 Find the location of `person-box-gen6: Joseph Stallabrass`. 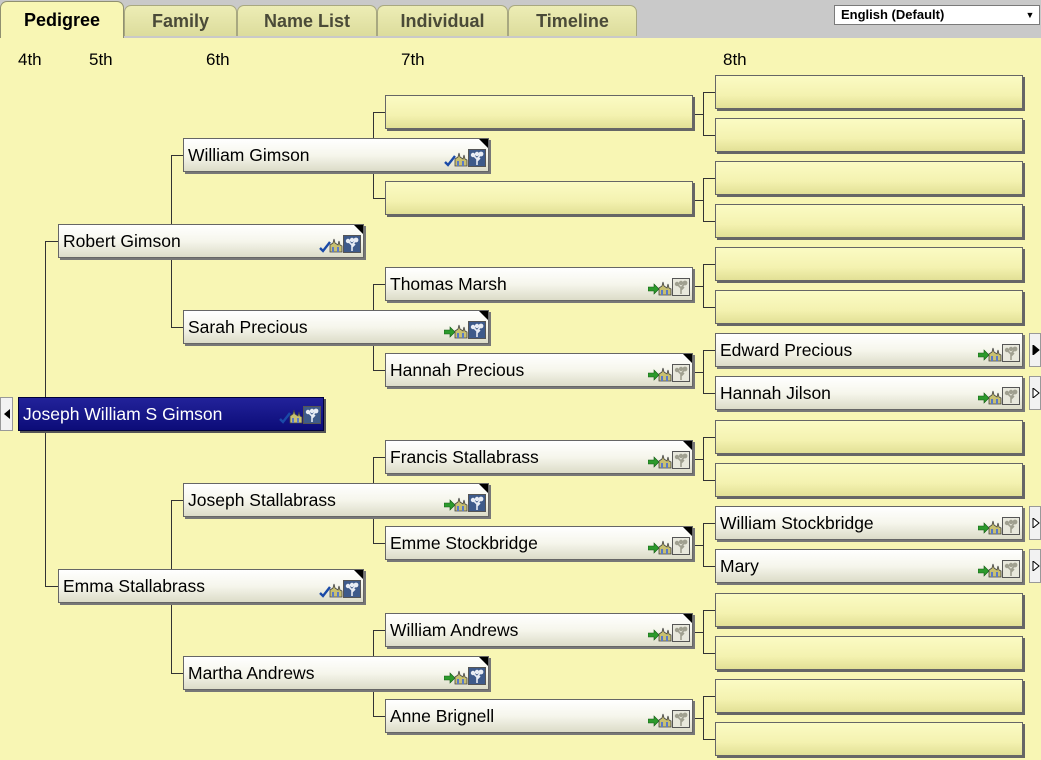

person-box-gen6: Joseph Stallabrass is located at coordinates (336, 500).